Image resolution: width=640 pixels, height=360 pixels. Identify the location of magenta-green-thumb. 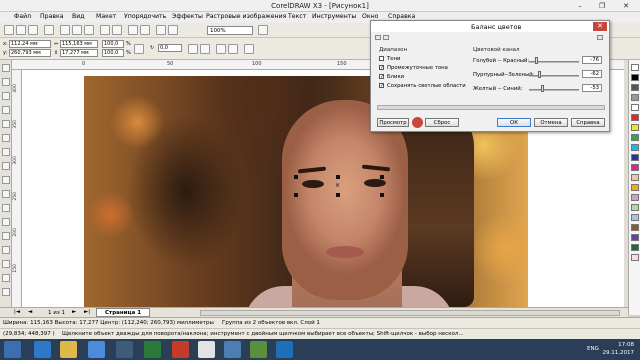
(539, 74).